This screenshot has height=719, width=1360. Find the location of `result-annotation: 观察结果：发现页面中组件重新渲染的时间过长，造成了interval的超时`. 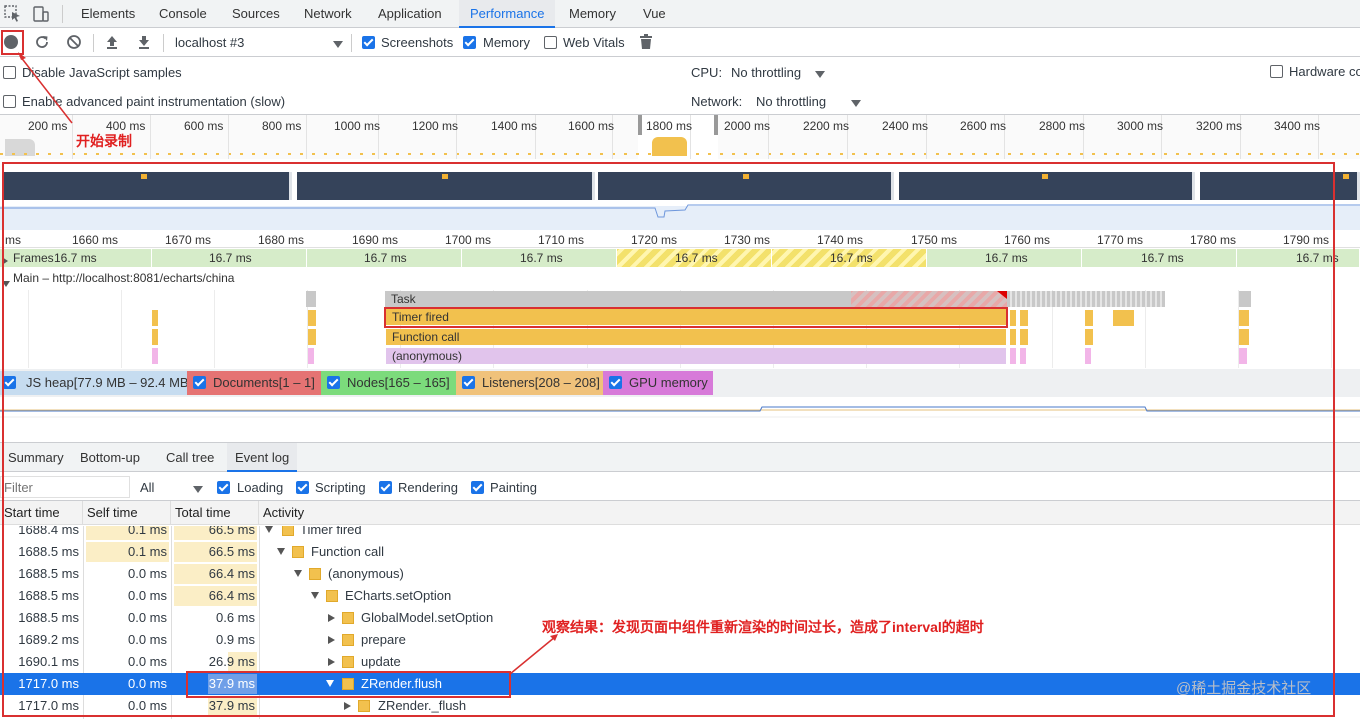

result-annotation: 观察结果：发现页面中组件重新渲染的时间过长，造成了interval的超时 is located at coordinates (763, 627).